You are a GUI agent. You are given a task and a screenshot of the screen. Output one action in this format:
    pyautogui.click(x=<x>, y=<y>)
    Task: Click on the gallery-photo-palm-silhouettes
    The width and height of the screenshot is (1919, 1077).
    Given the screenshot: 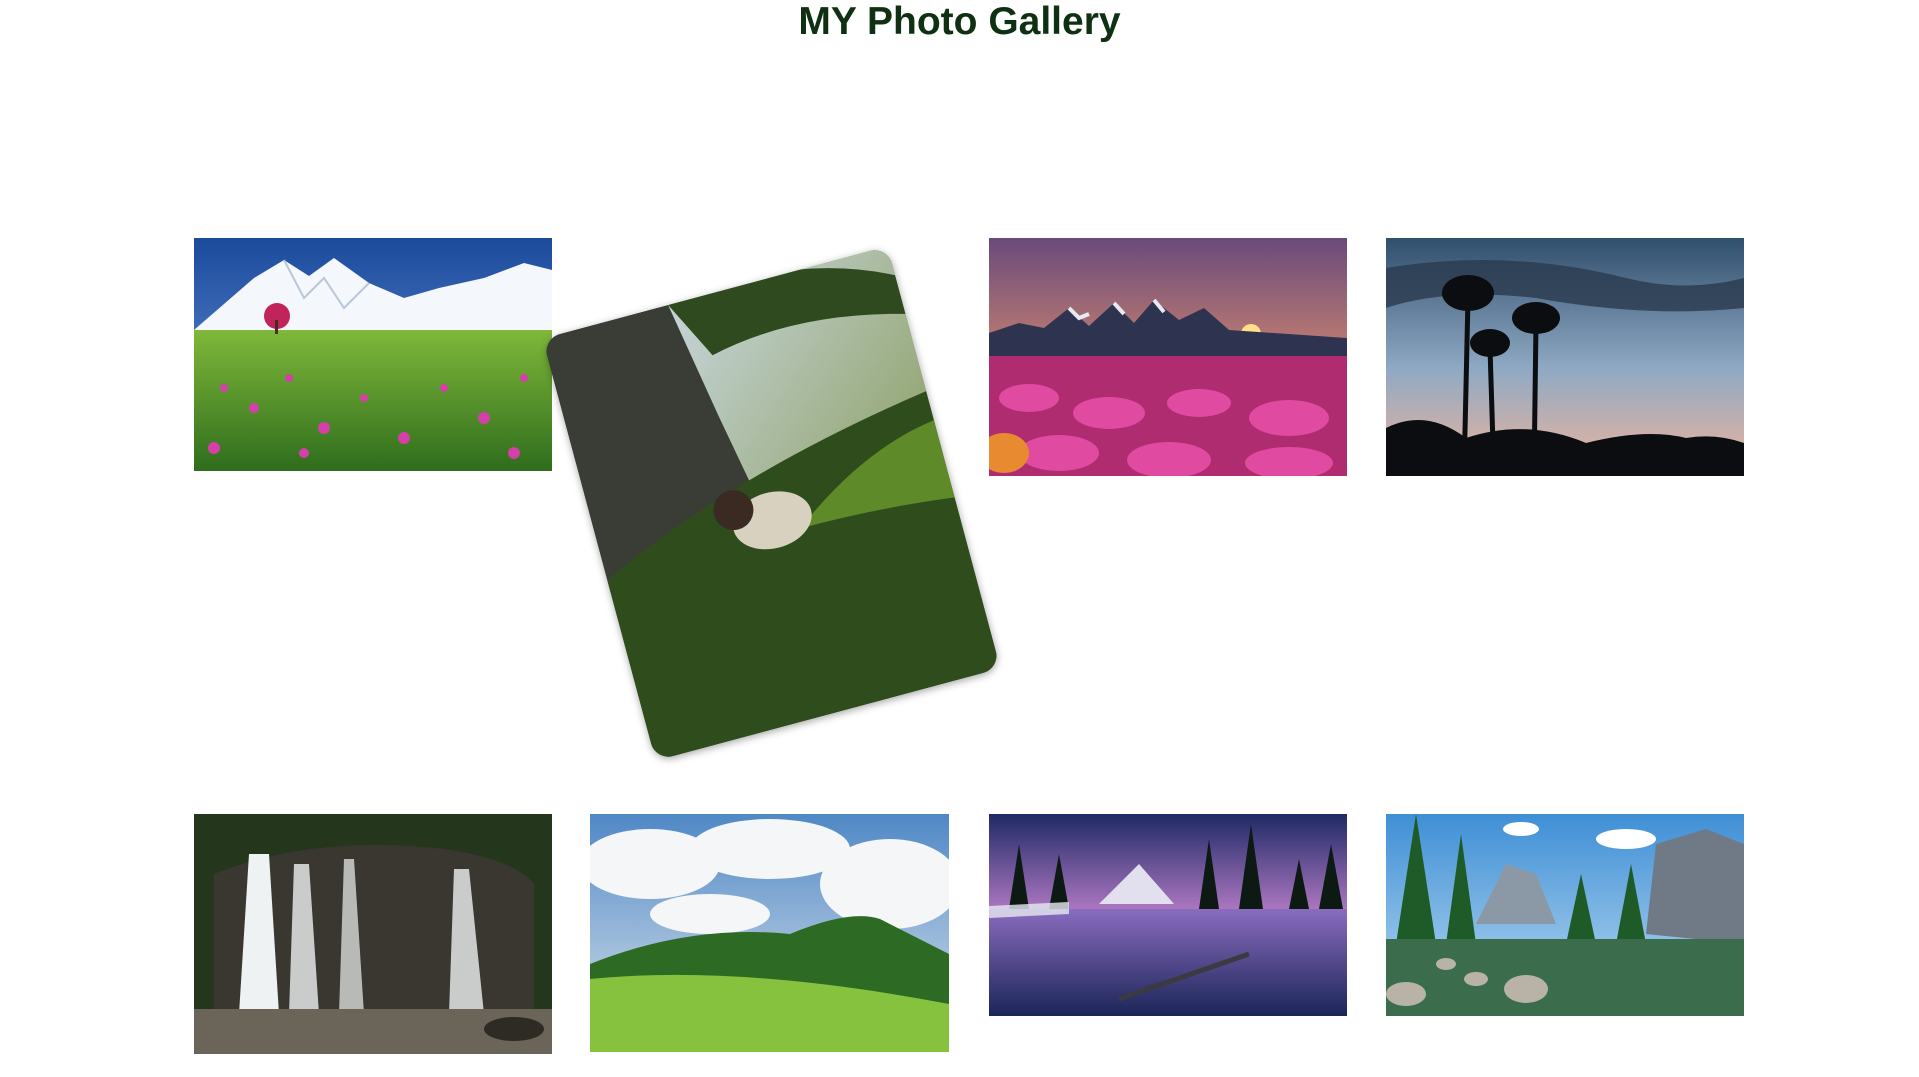 What is the action you would take?
    pyautogui.click(x=1565, y=357)
    